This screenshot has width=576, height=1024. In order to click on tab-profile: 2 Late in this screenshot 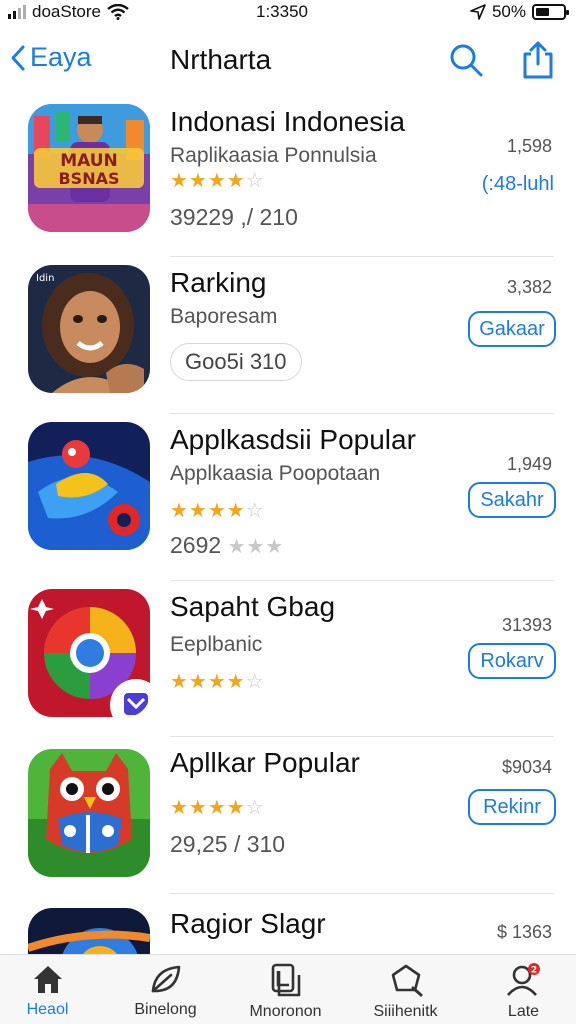, I will do `click(521, 992)`.